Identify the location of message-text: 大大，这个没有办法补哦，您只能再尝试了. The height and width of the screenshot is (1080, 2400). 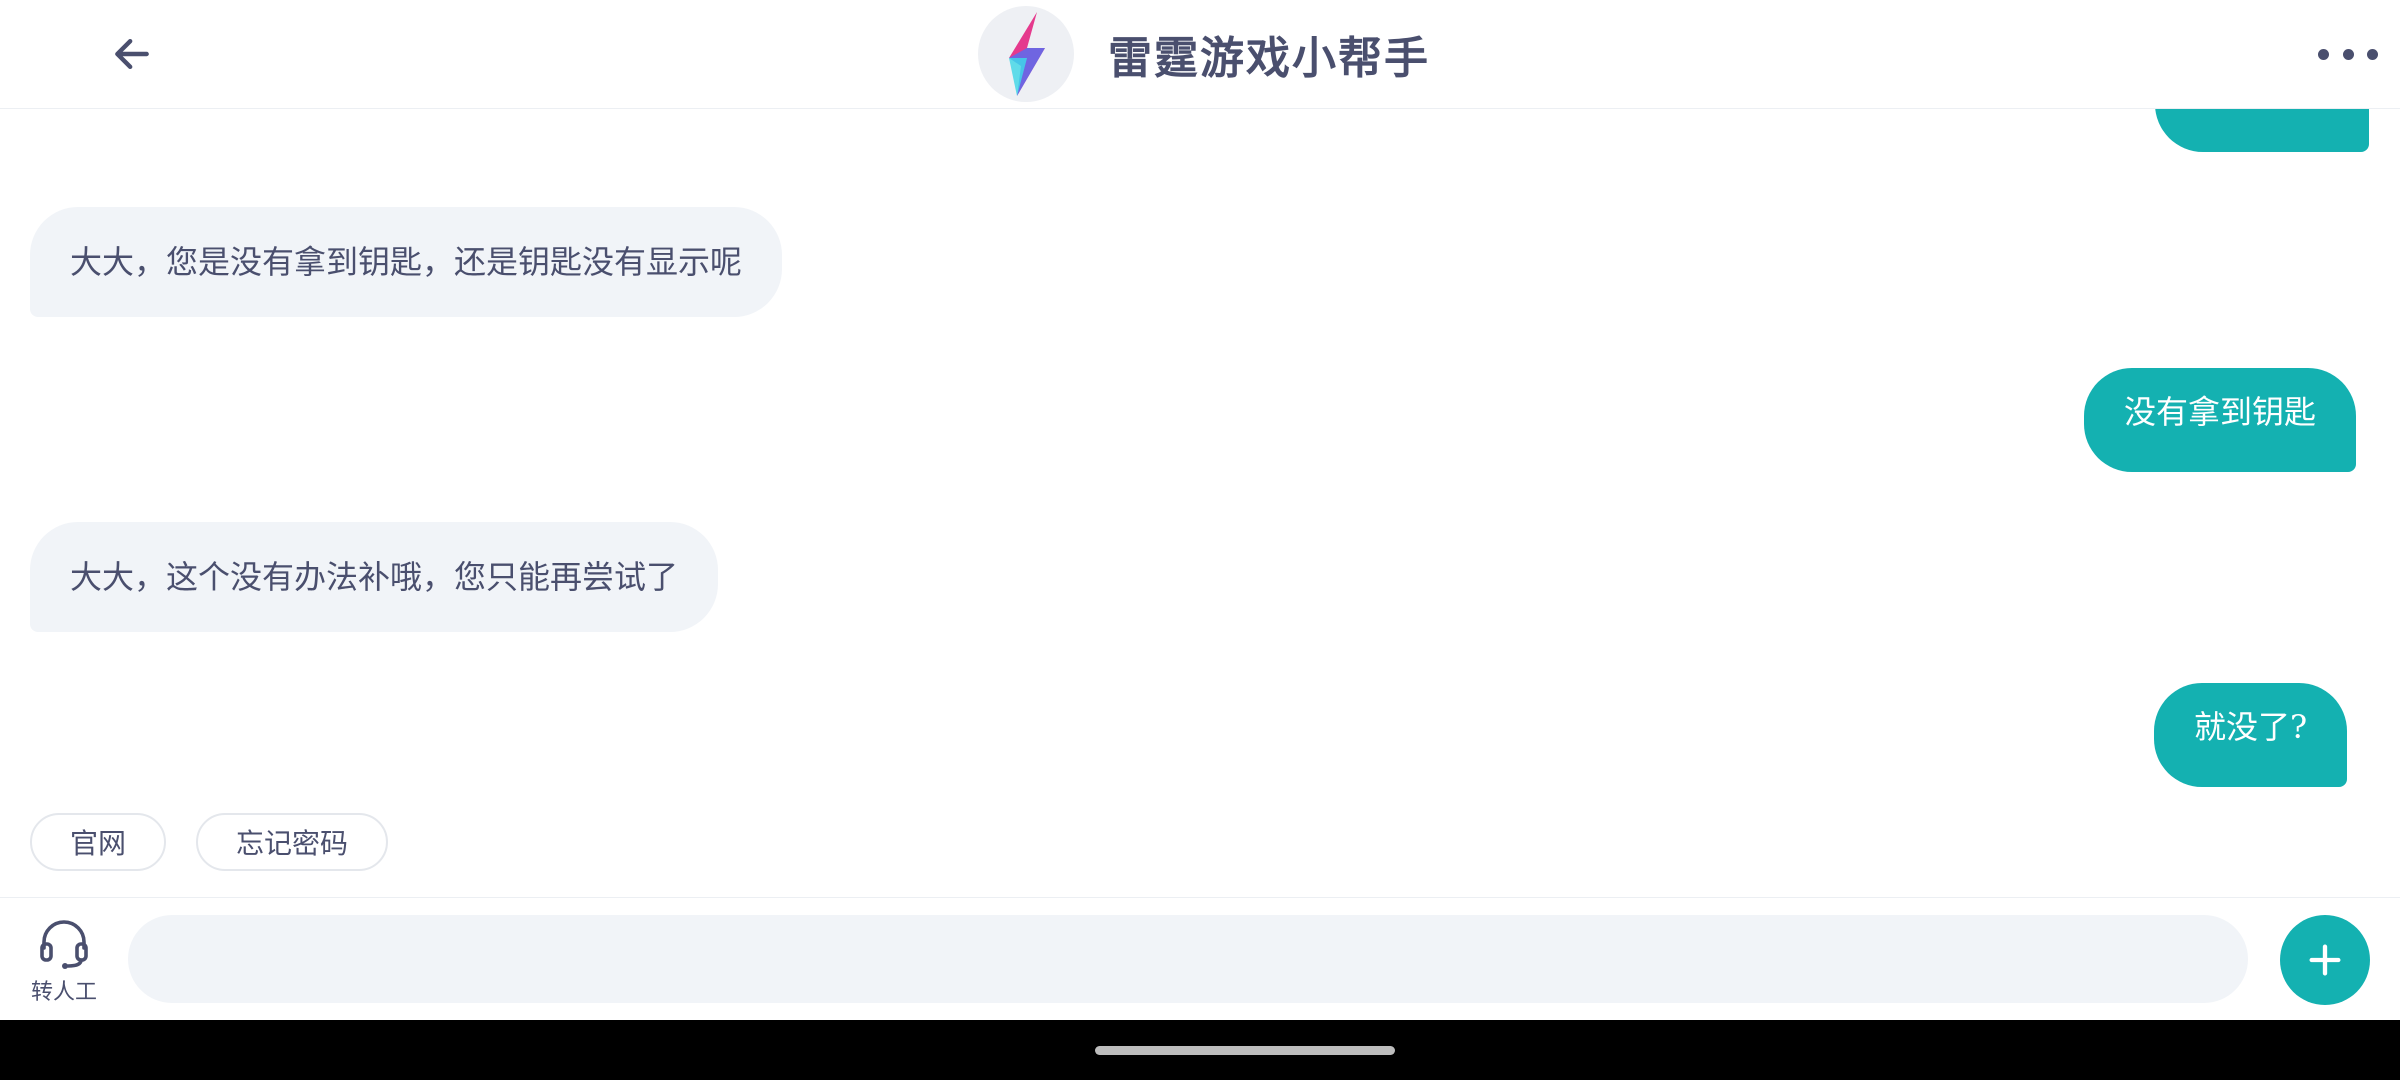
(374, 577).